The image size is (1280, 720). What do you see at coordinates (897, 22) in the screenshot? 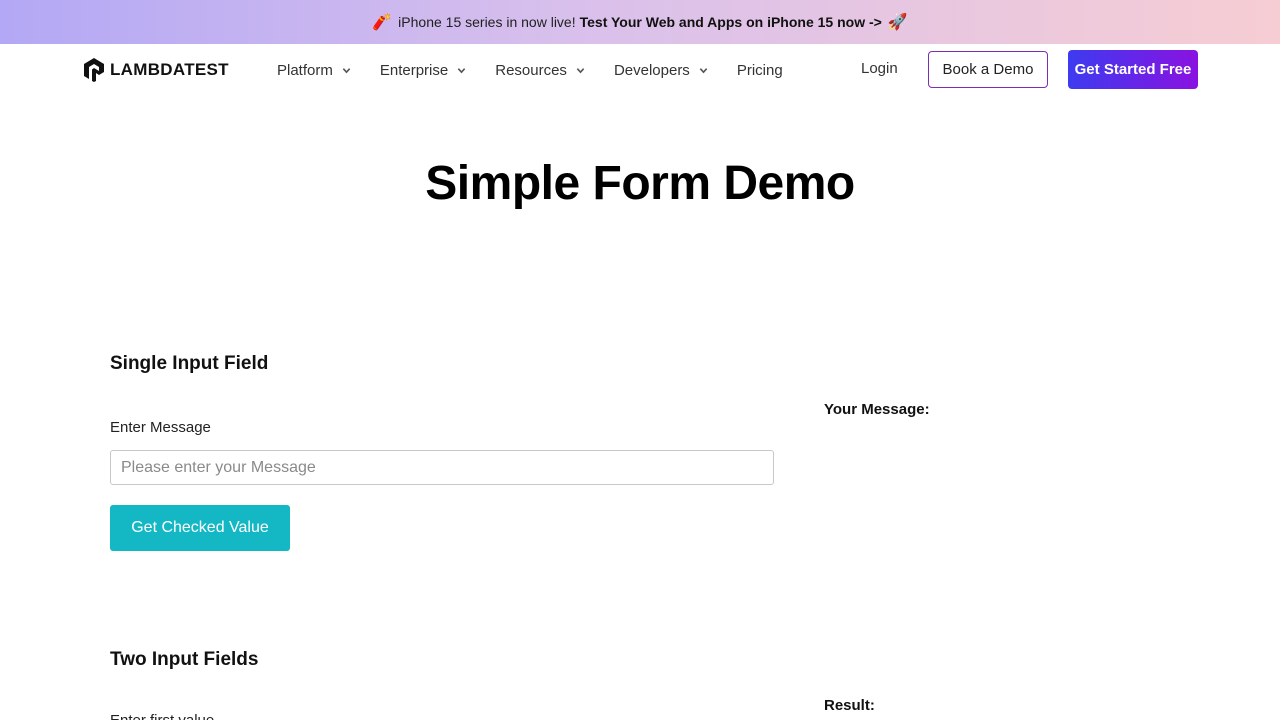
I see `rocket-icon: 🚀` at bounding box center [897, 22].